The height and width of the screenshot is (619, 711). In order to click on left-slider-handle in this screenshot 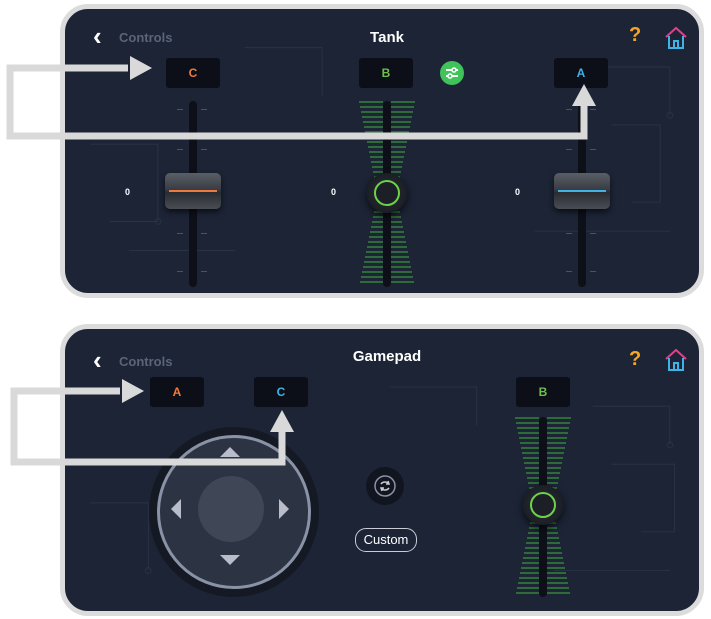, I will do `click(193, 191)`.